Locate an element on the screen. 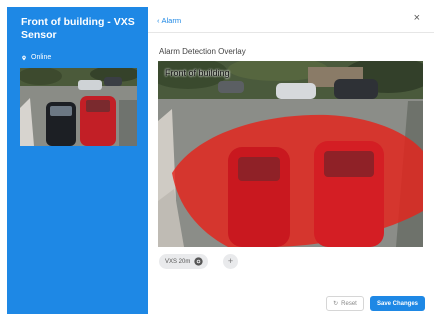 Image resolution: width=434 pixels, height=314 pixels. add-sensor-button: + is located at coordinates (230, 261).